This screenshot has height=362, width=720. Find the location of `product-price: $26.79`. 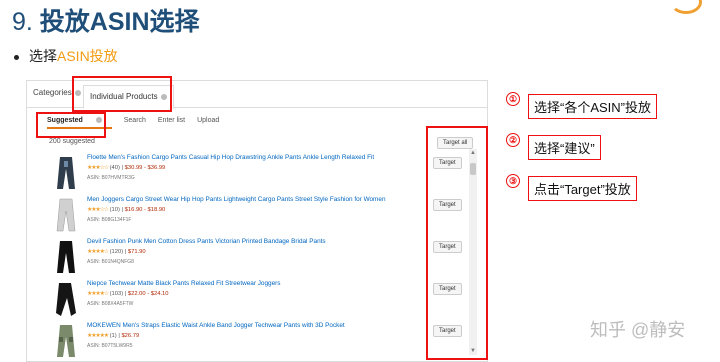

product-price: $26.79 is located at coordinates (130, 336).